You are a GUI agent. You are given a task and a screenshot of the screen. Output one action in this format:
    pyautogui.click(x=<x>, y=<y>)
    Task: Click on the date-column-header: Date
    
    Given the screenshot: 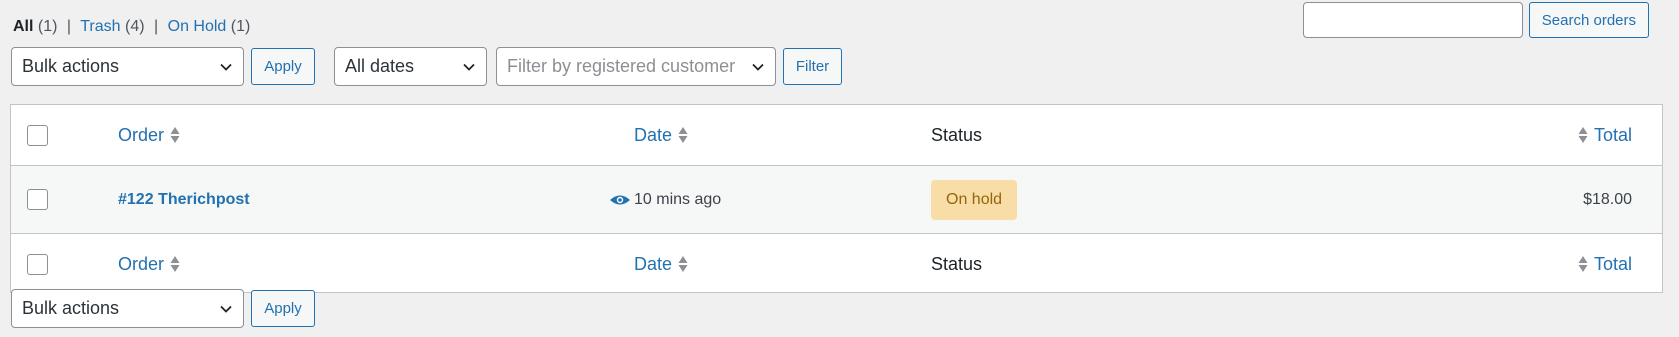 What is the action you would take?
    pyautogui.click(x=661, y=135)
    